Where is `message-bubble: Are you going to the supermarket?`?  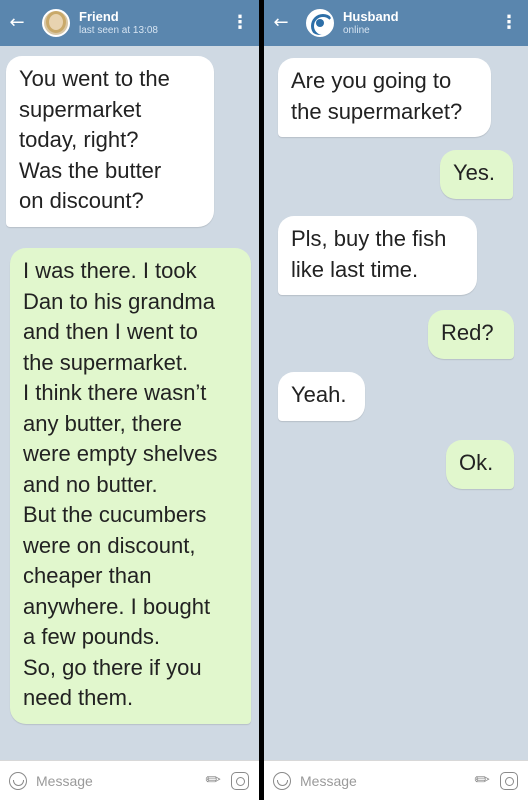
message-bubble: Are you going to the supermarket? is located at coordinates (384, 97).